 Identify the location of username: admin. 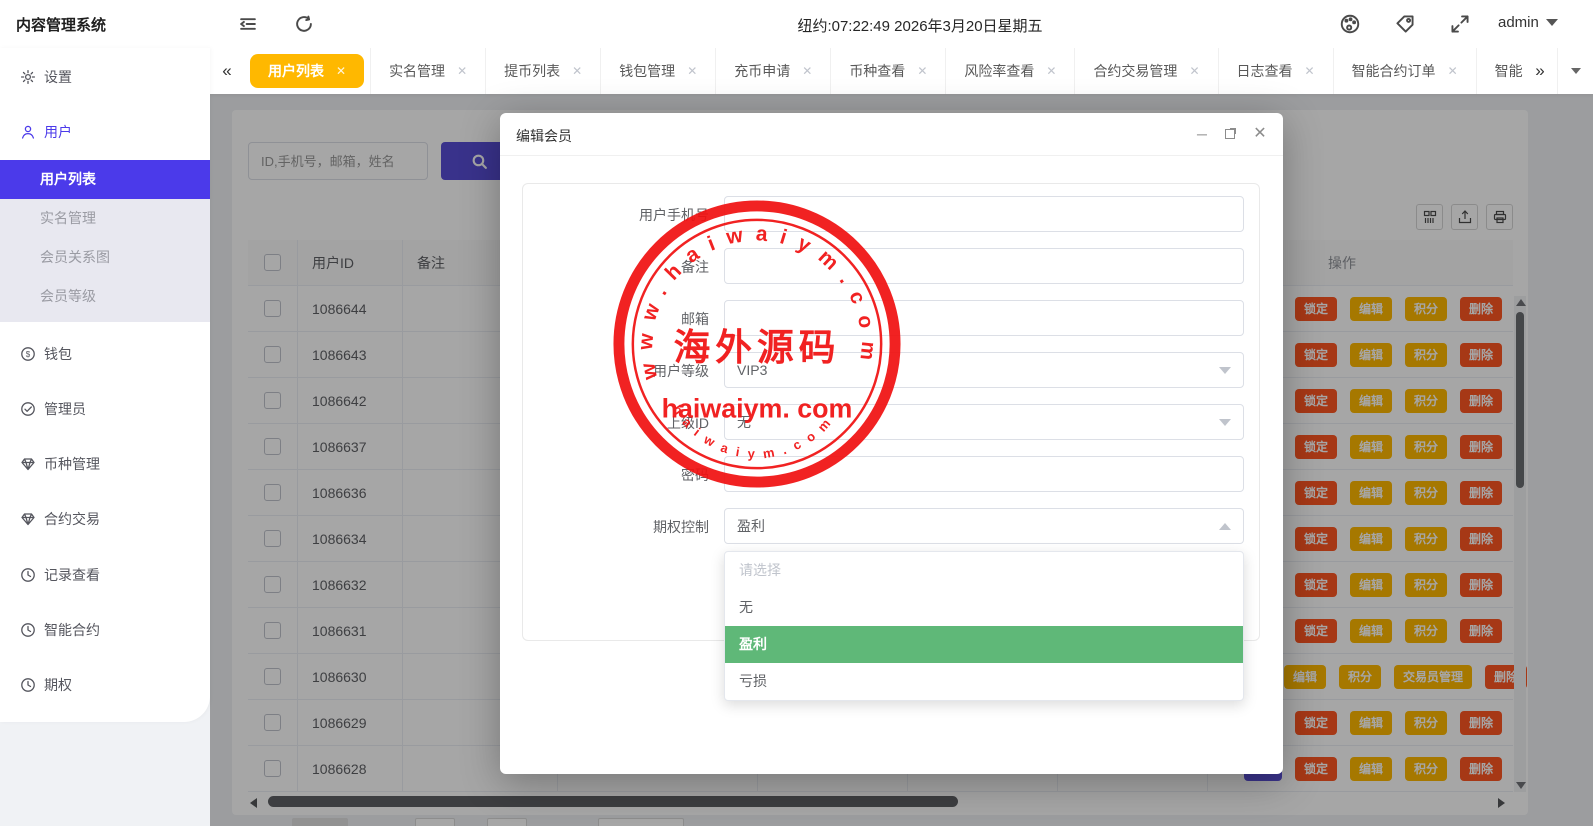
(1518, 22).